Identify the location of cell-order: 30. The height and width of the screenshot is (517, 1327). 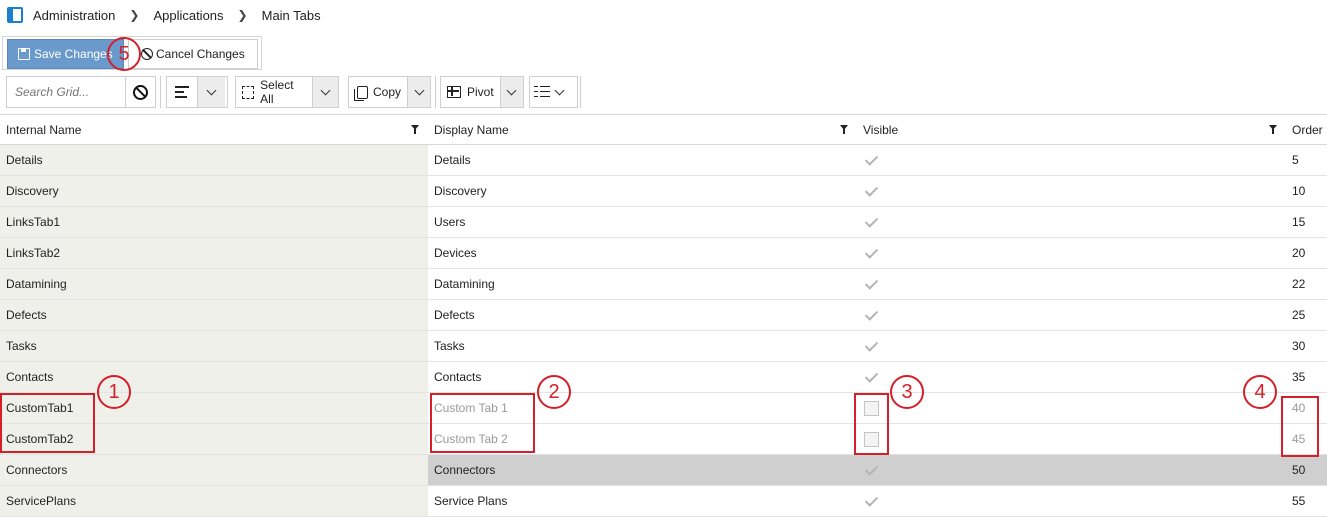
(1306, 346).